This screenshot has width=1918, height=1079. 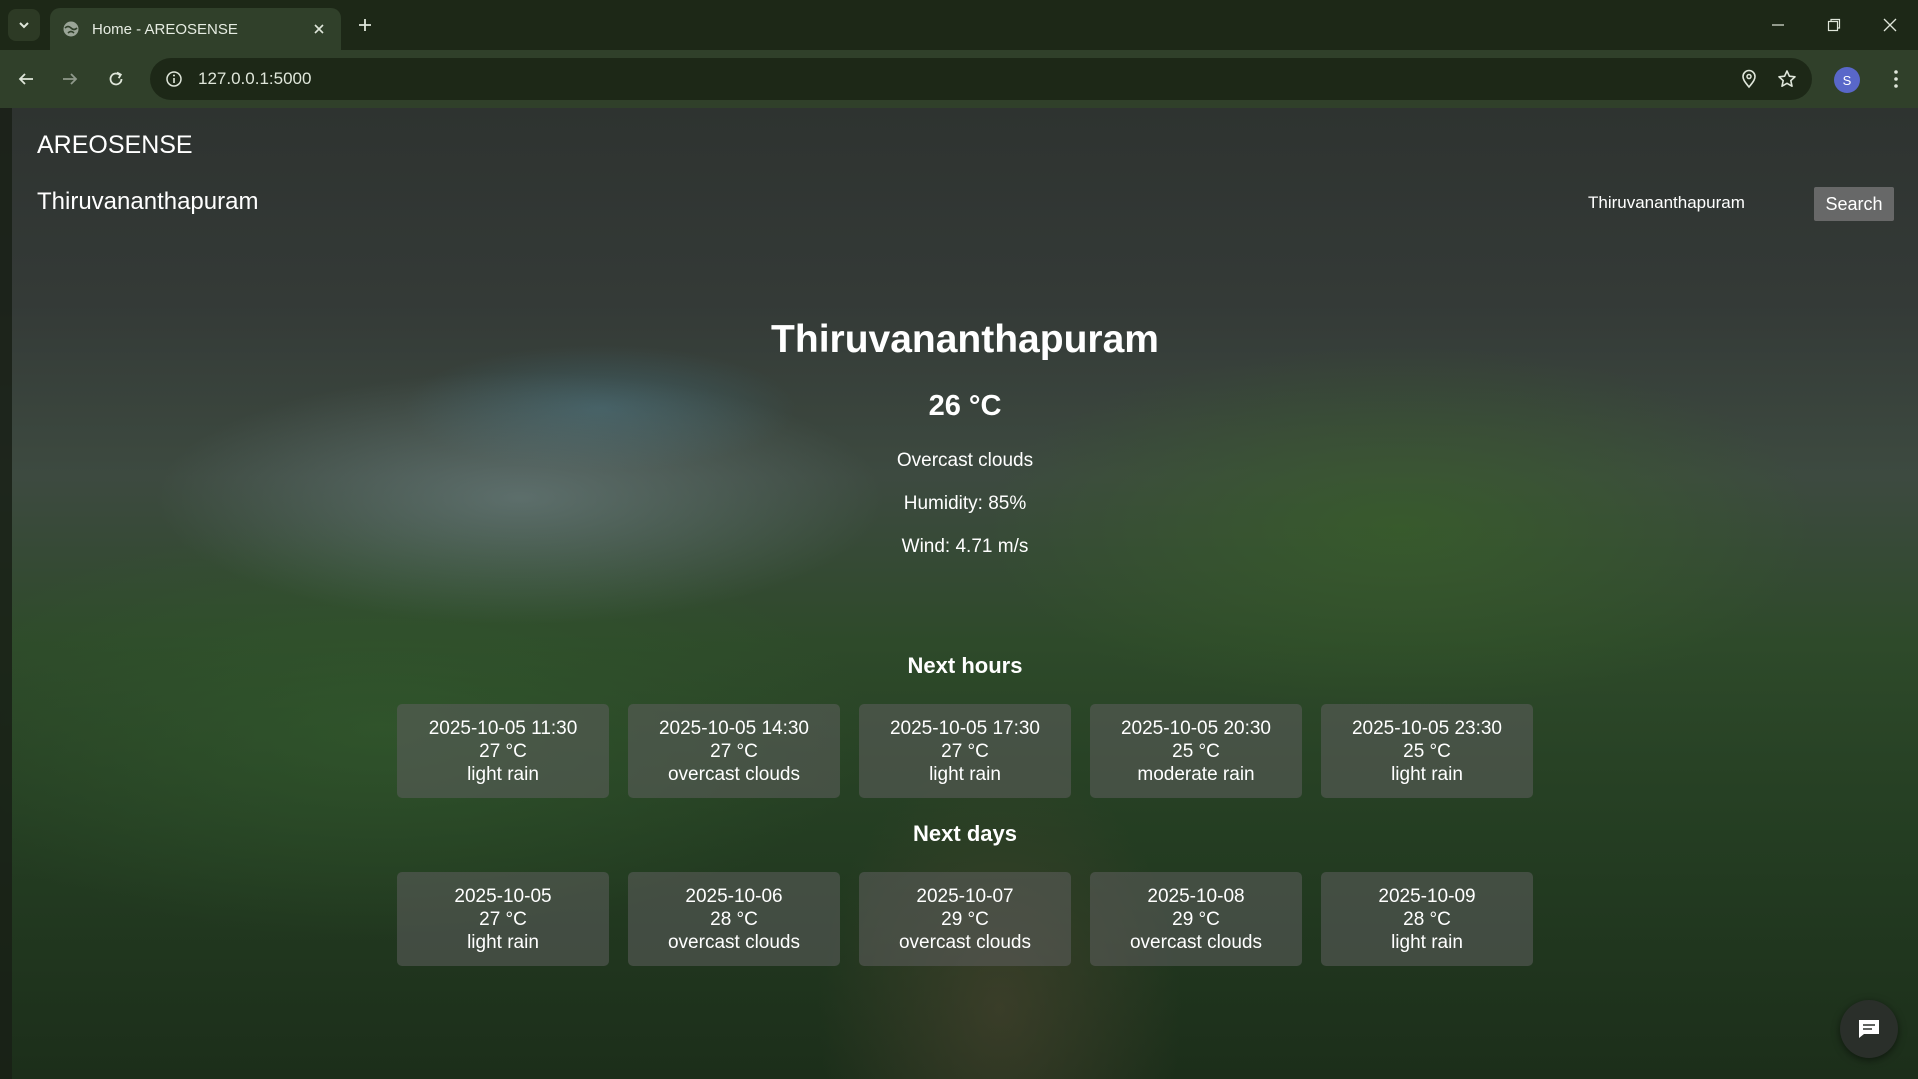 I want to click on hourly-forecast-card: 2025-10-05 11:30 27 °C light rain, so click(x=503, y=751).